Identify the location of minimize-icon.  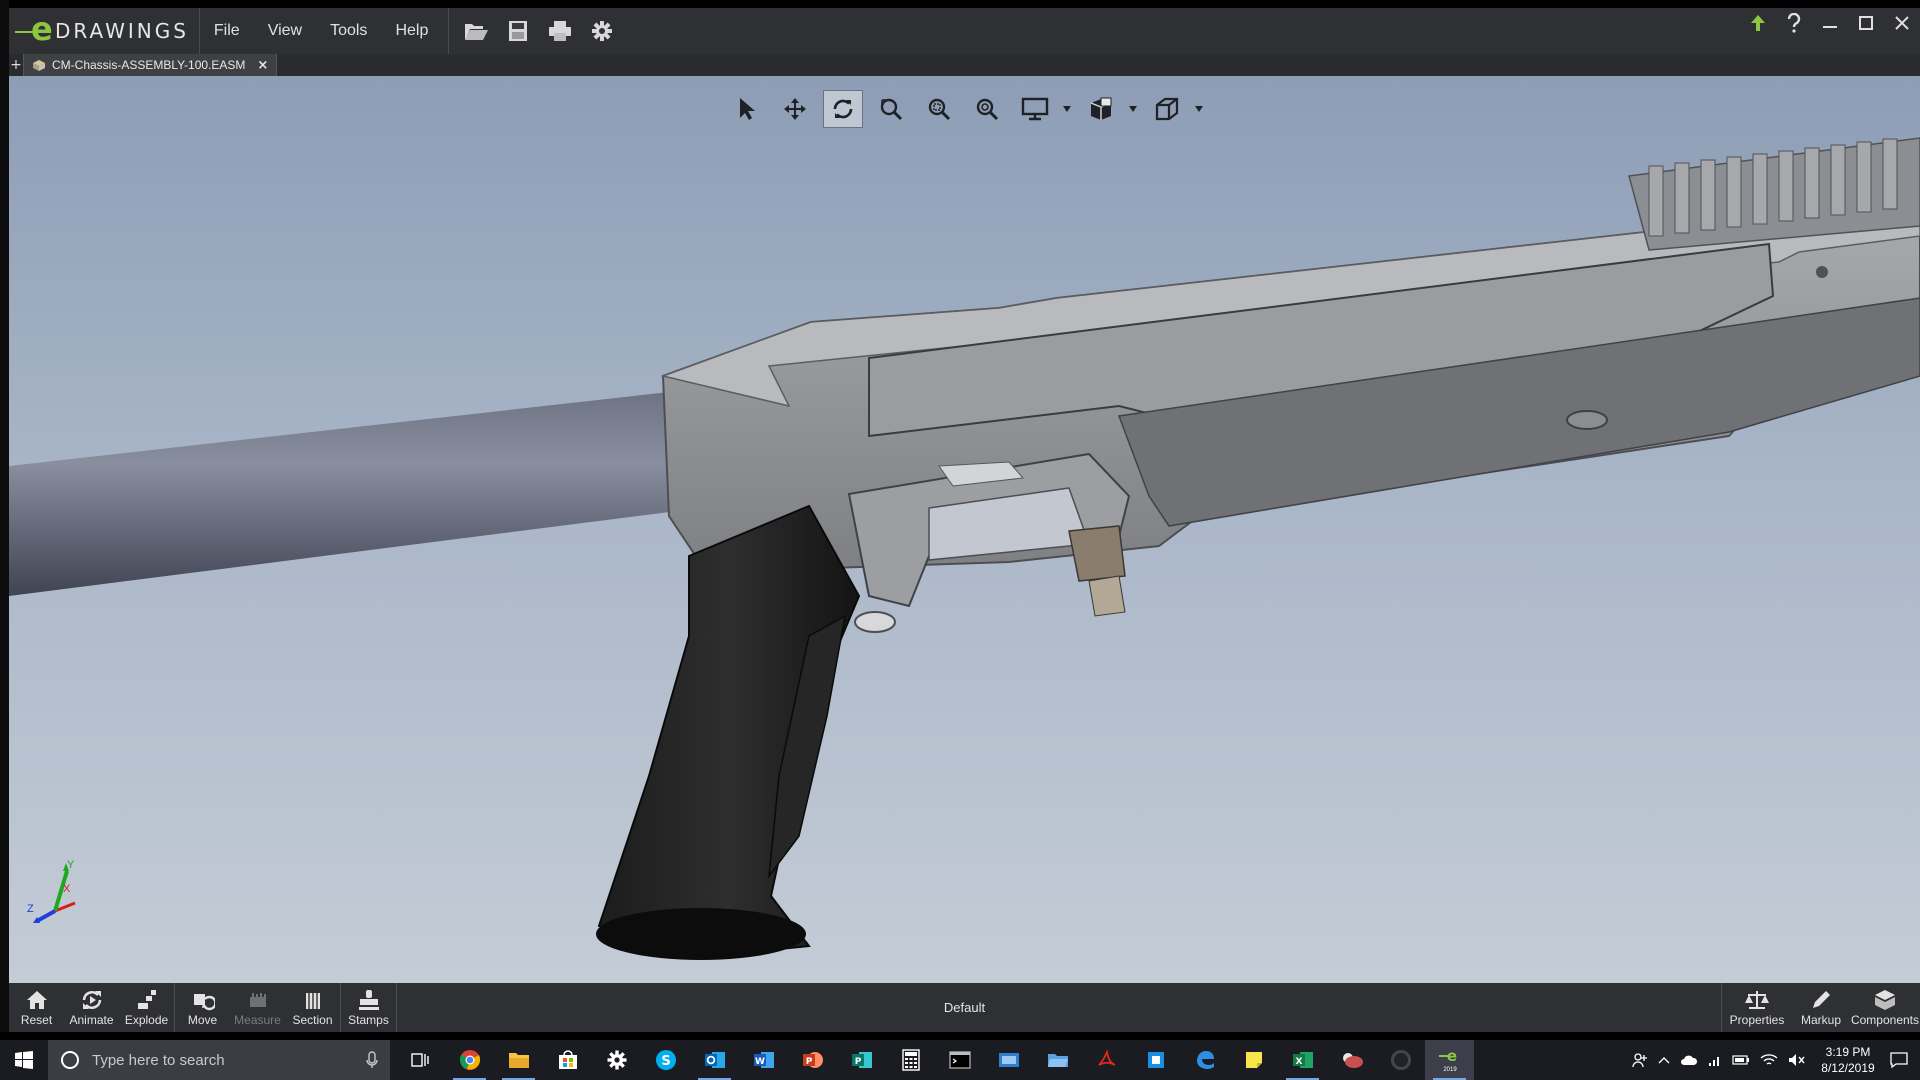
(1830, 23).